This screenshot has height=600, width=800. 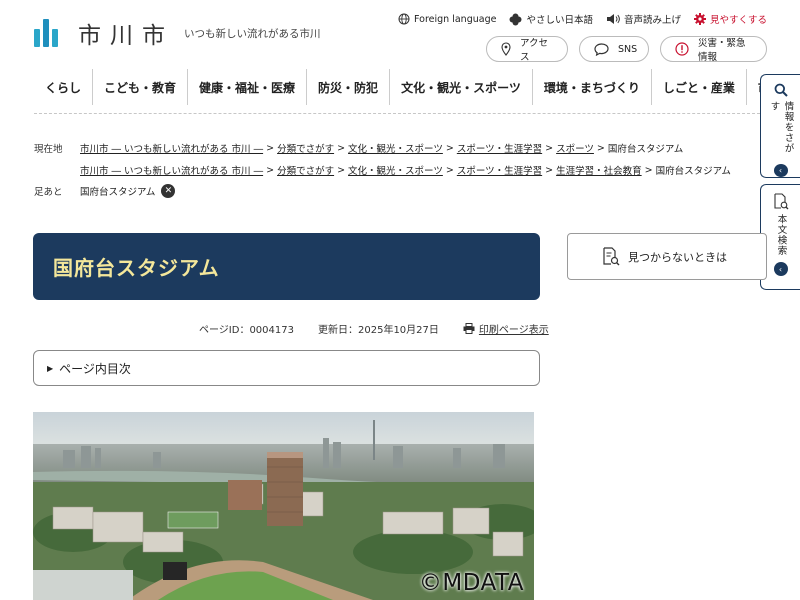 What do you see at coordinates (506, 49) in the screenshot?
I see `map-pin-icon` at bounding box center [506, 49].